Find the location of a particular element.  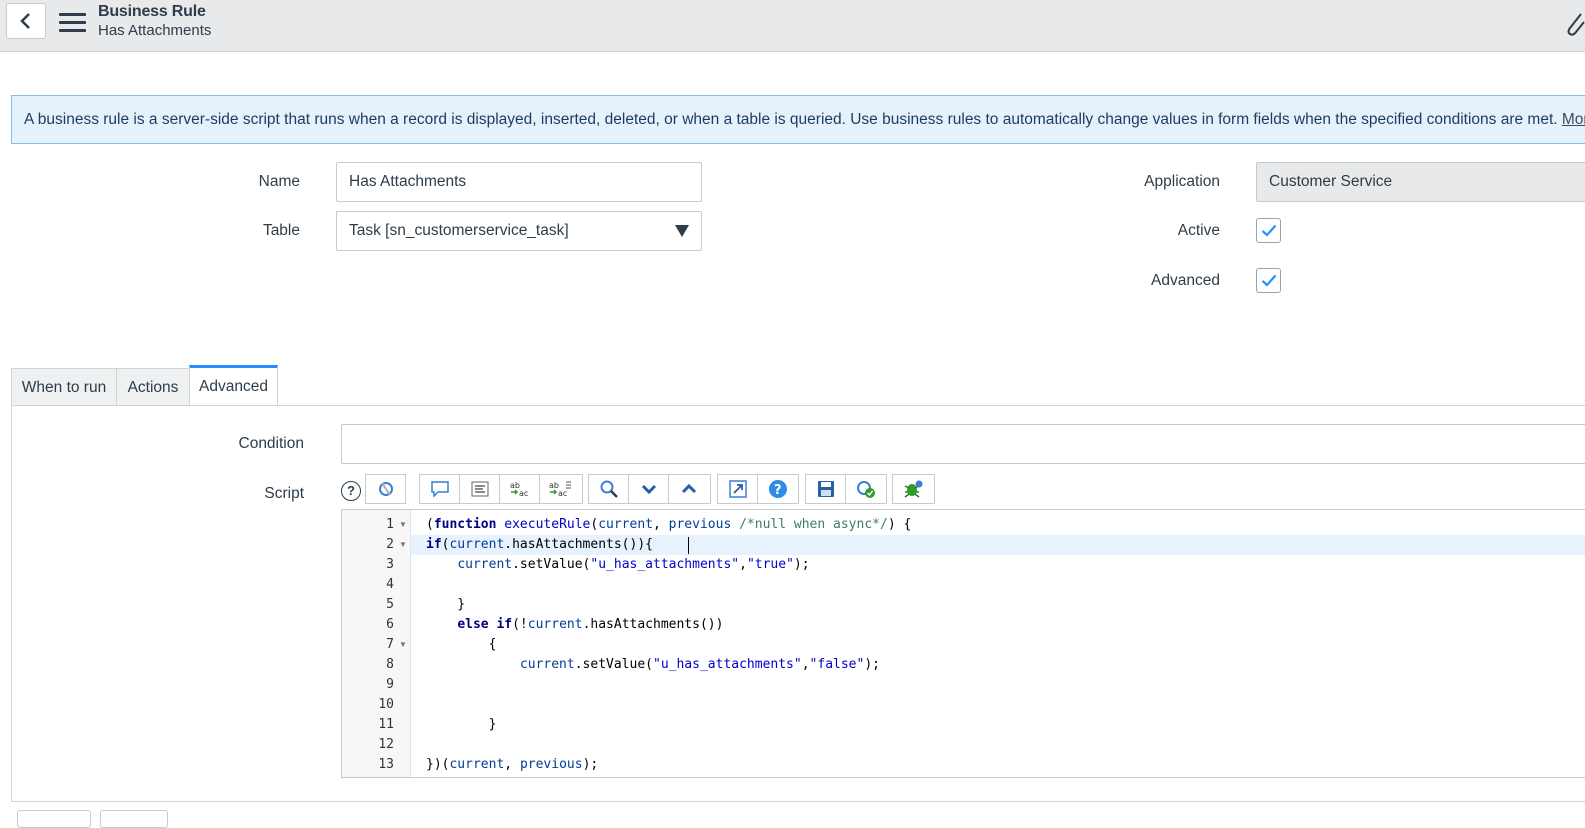

code-line: })(current, previous); is located at coordinates (512, 764).